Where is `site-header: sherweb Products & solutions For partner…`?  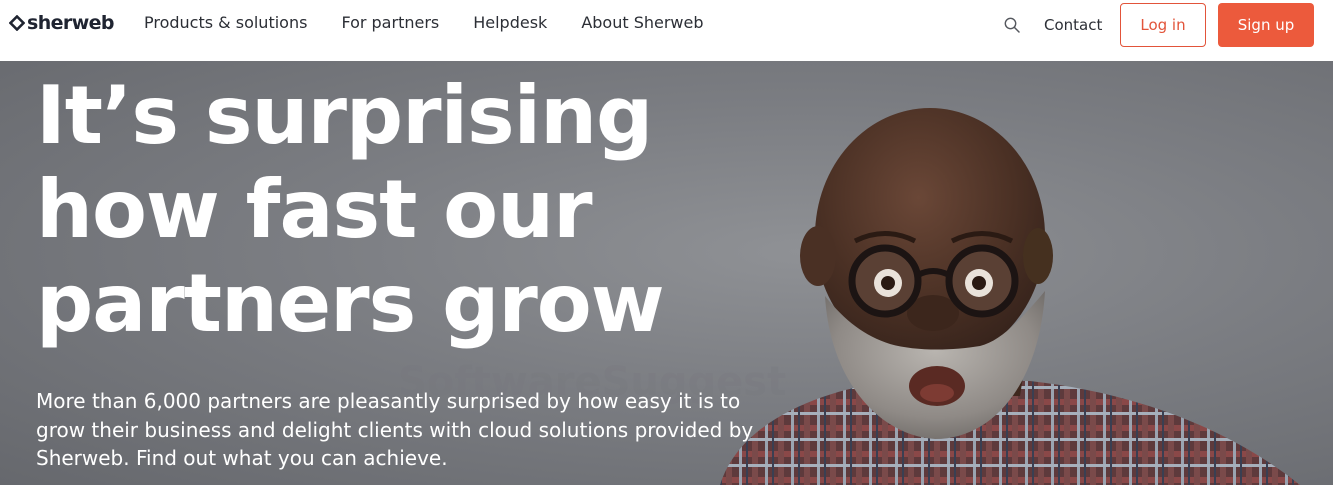
site-header: sherweb Products & solutions For partner… is located at coordinates (666, 30).